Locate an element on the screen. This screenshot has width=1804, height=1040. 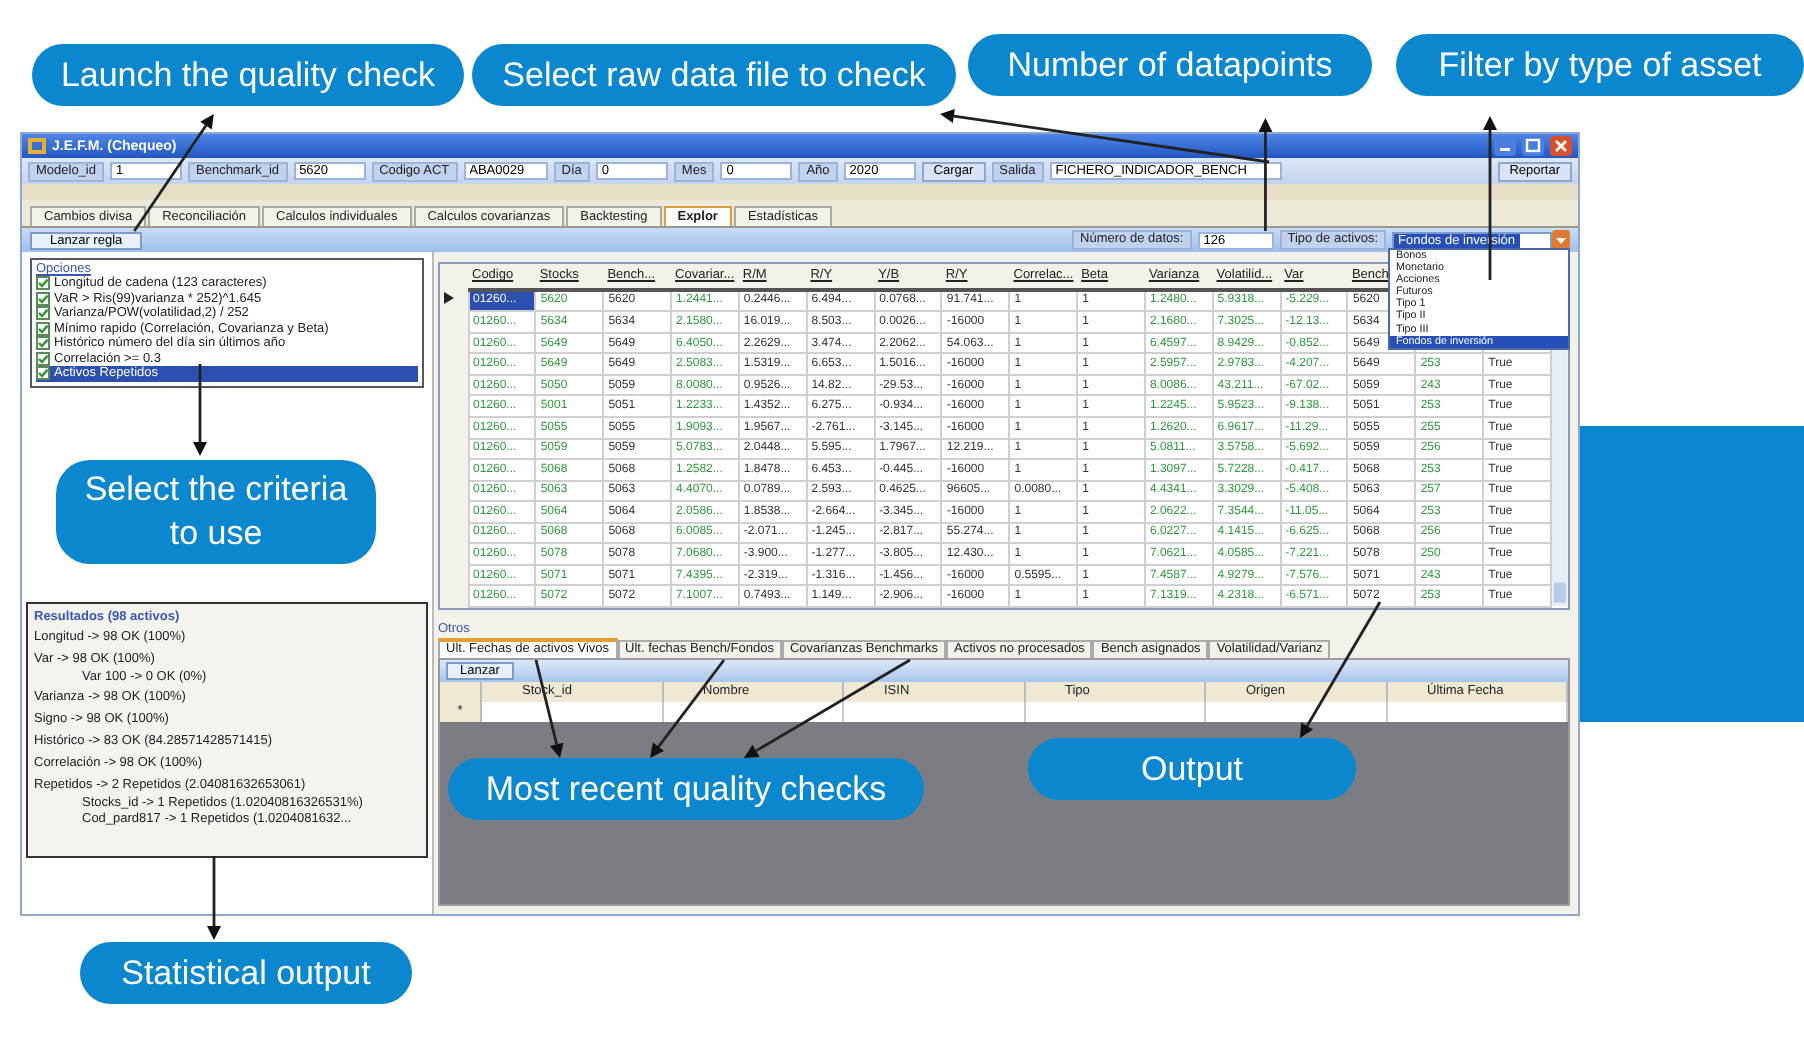
row-selector-icon is located at coordinates (449, 297).